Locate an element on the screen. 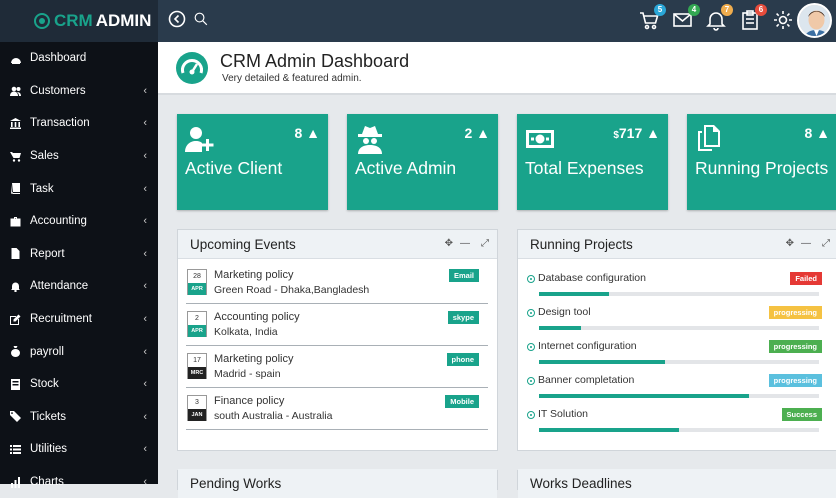 The image size is (836, 498). search-button is located at coordinates (201, 19).